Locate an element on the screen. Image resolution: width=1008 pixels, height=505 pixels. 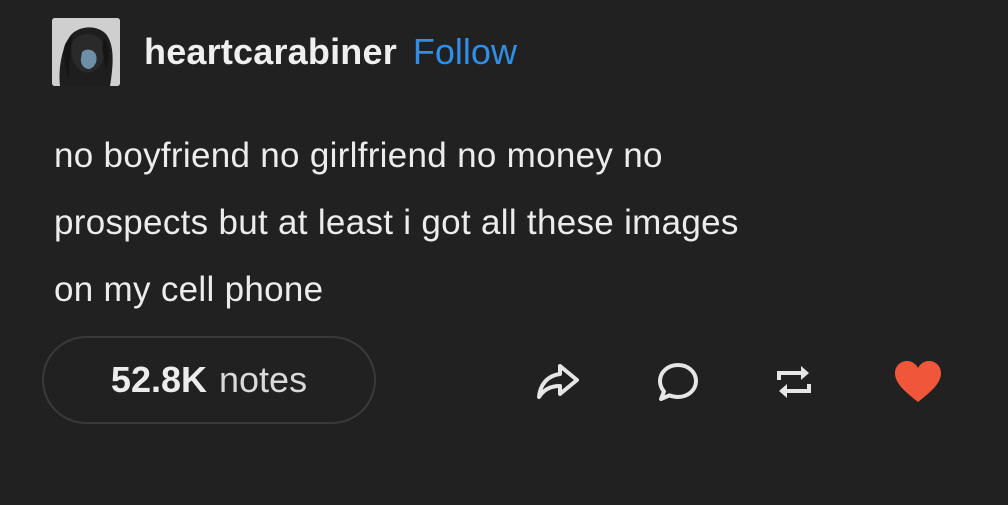
share-icon is located at coordinates (558, 381).